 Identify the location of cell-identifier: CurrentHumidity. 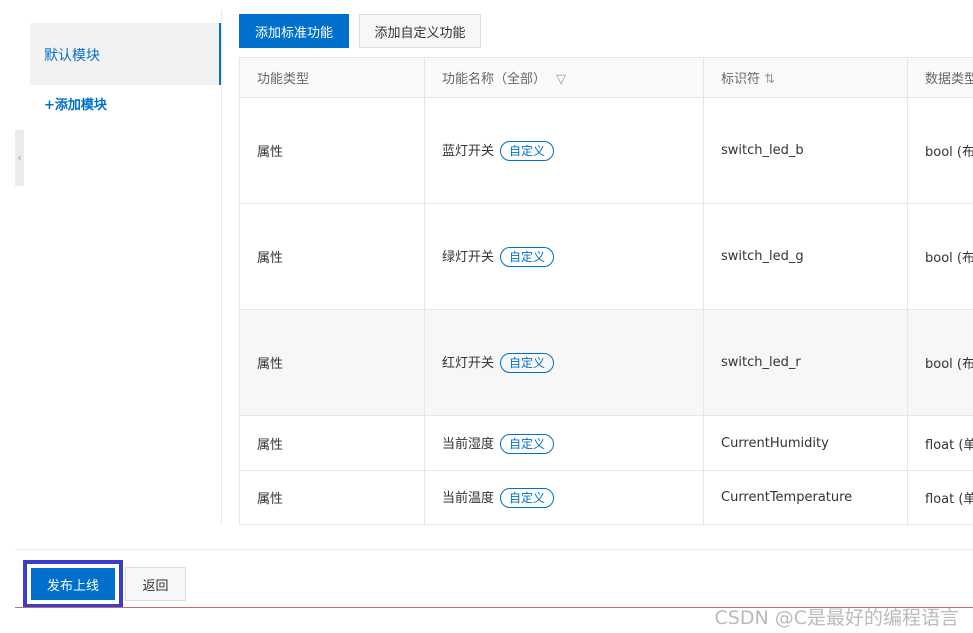
(805, 443).